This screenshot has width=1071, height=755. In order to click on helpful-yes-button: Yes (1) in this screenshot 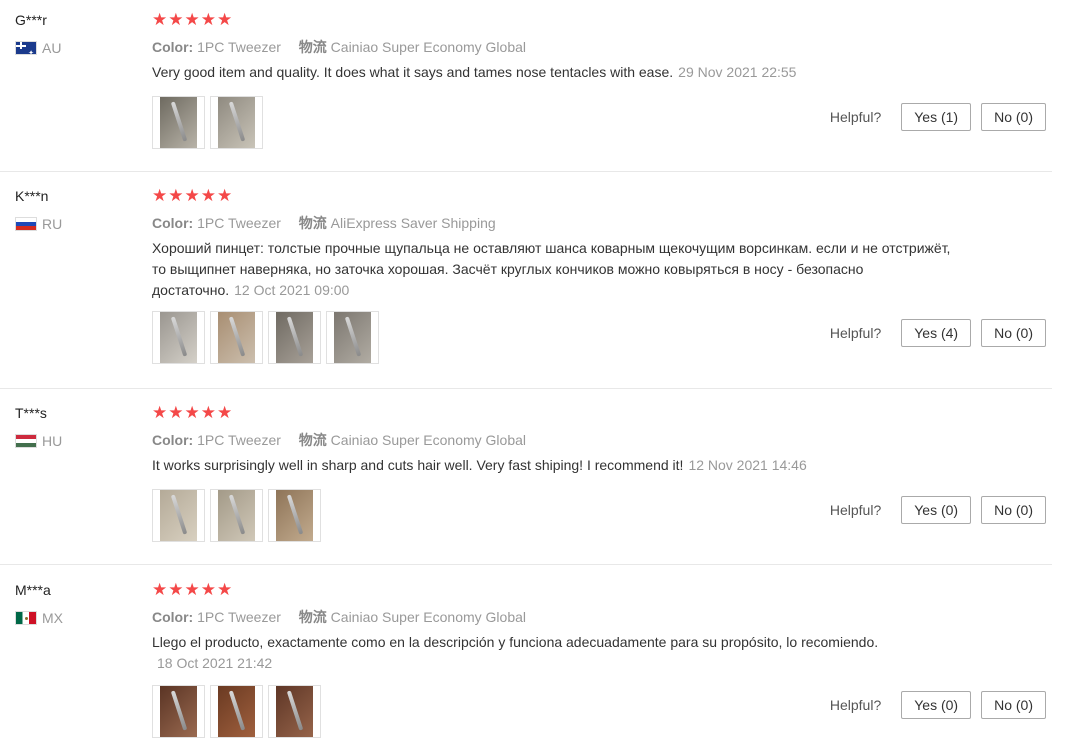, I will do `click(936, 117)`.